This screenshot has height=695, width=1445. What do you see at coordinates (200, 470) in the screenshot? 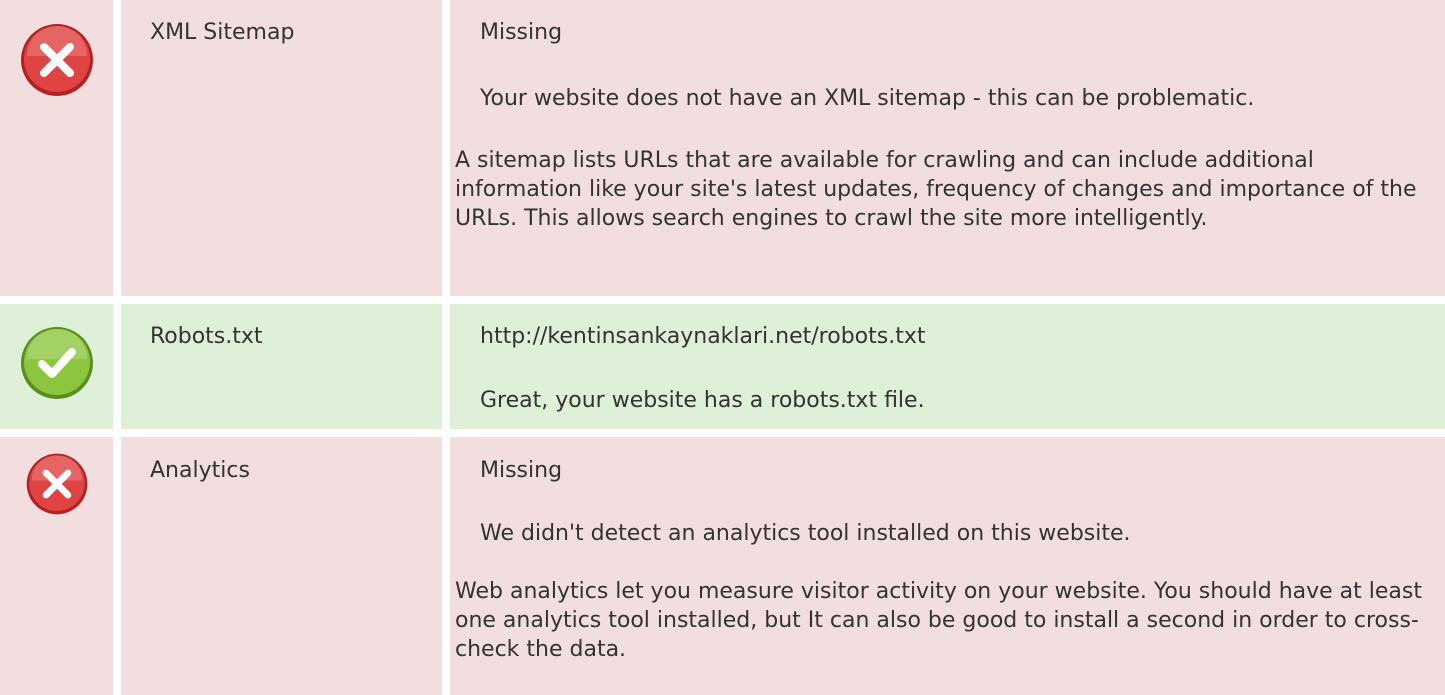
I see `check-name: Analytics` at bounding box center [200, 470].